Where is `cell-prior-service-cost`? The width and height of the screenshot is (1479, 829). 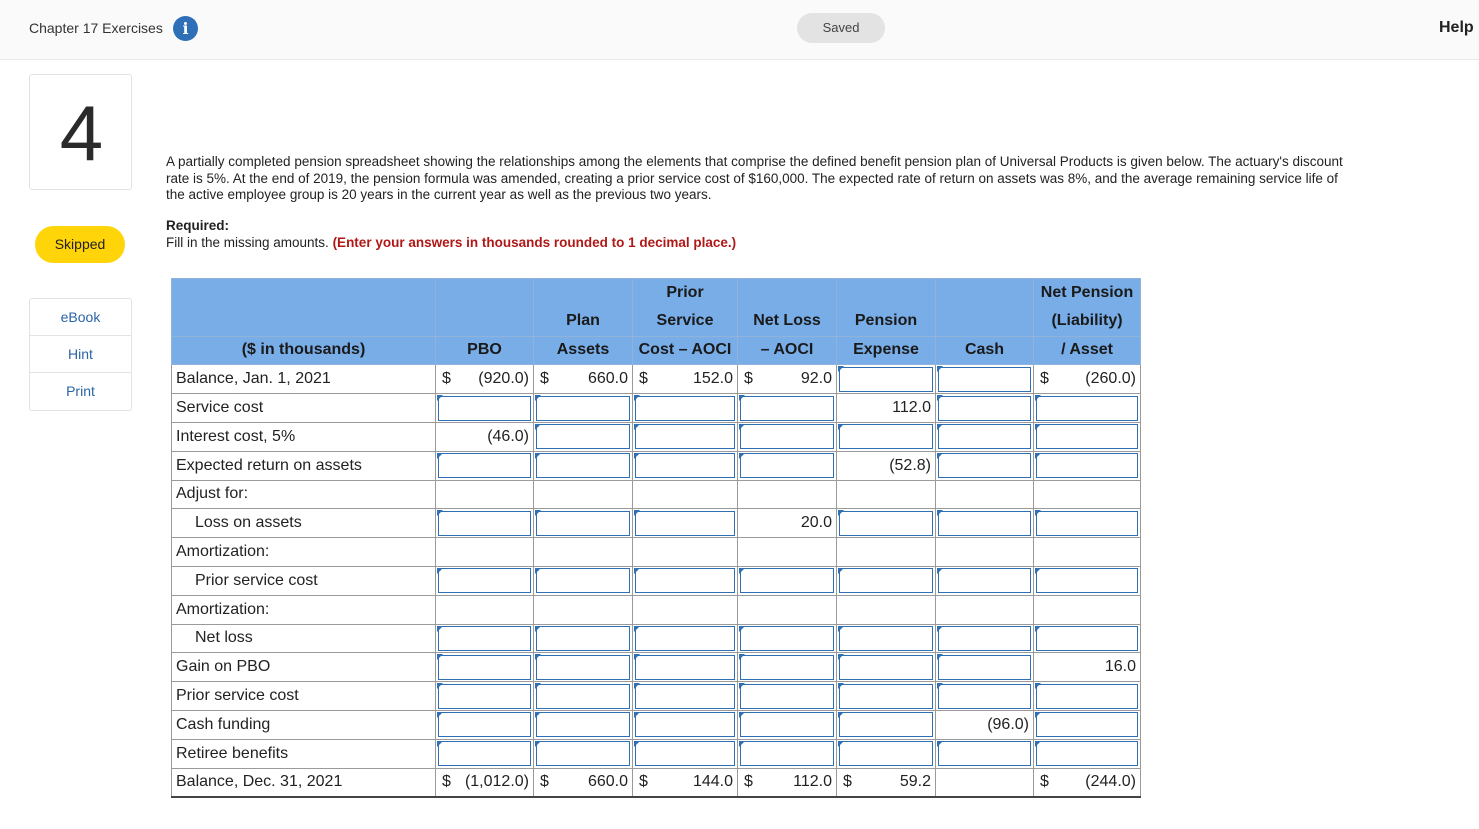
cell-prior-service-cost is located at coordinates (685, 580).